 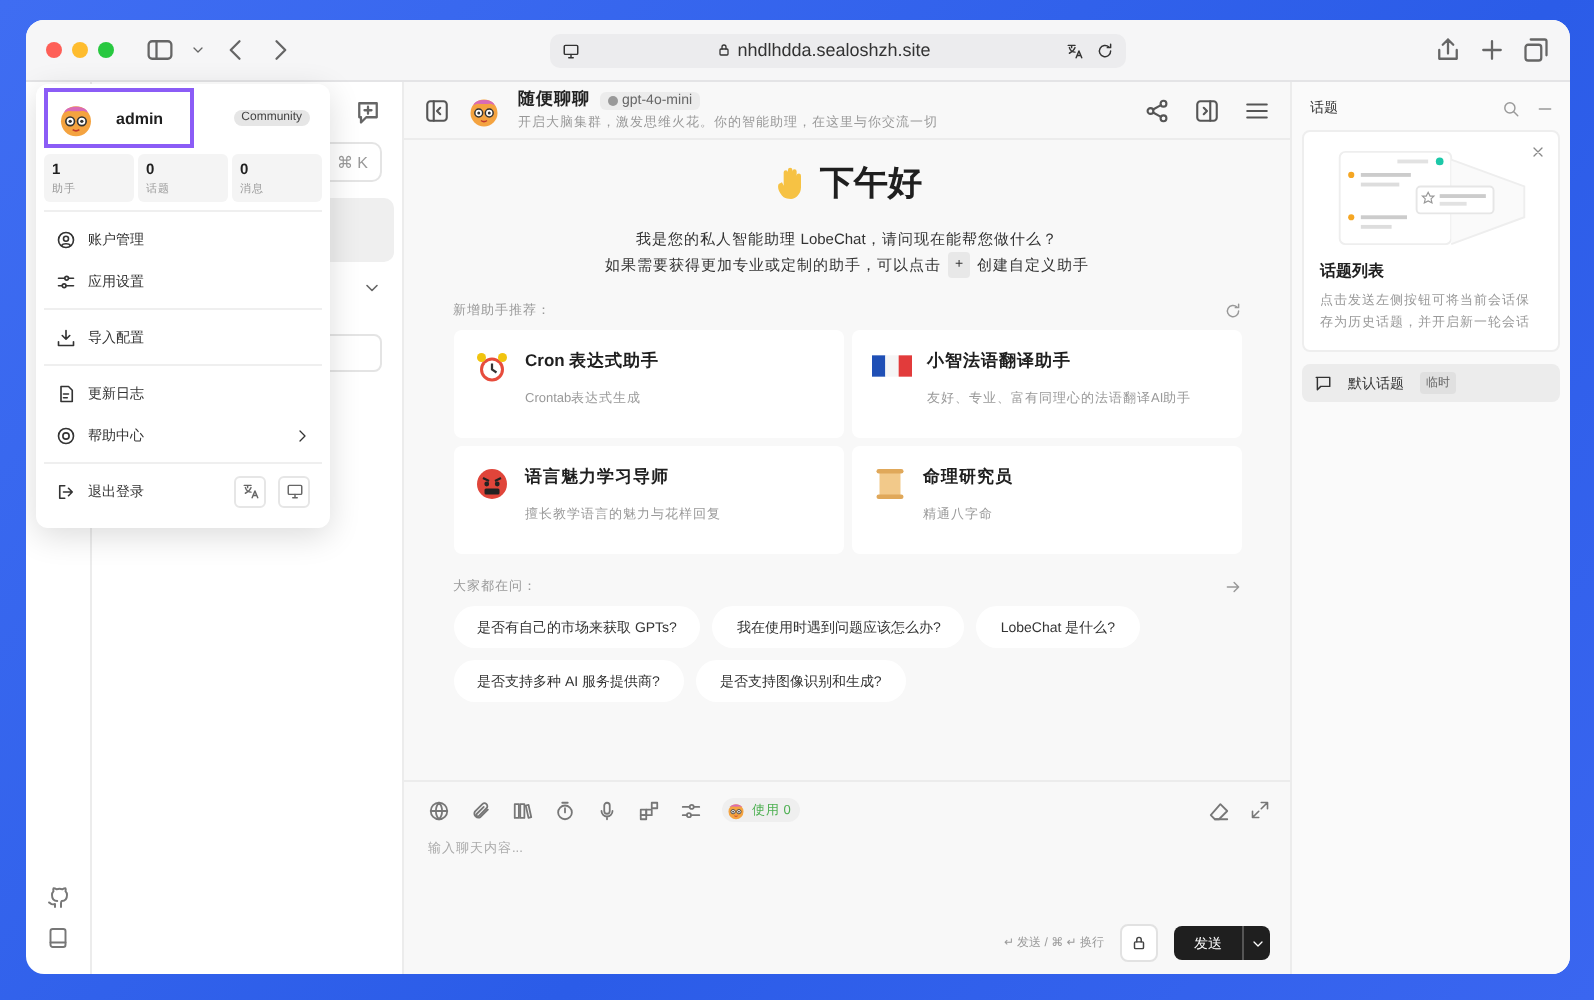 I want to click on chat-icon, so click(x=1323, y=383).